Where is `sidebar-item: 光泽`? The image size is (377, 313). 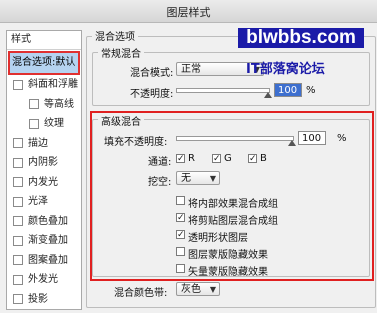
sidebar-item: 光泽 is located at coordinates (44, 202).